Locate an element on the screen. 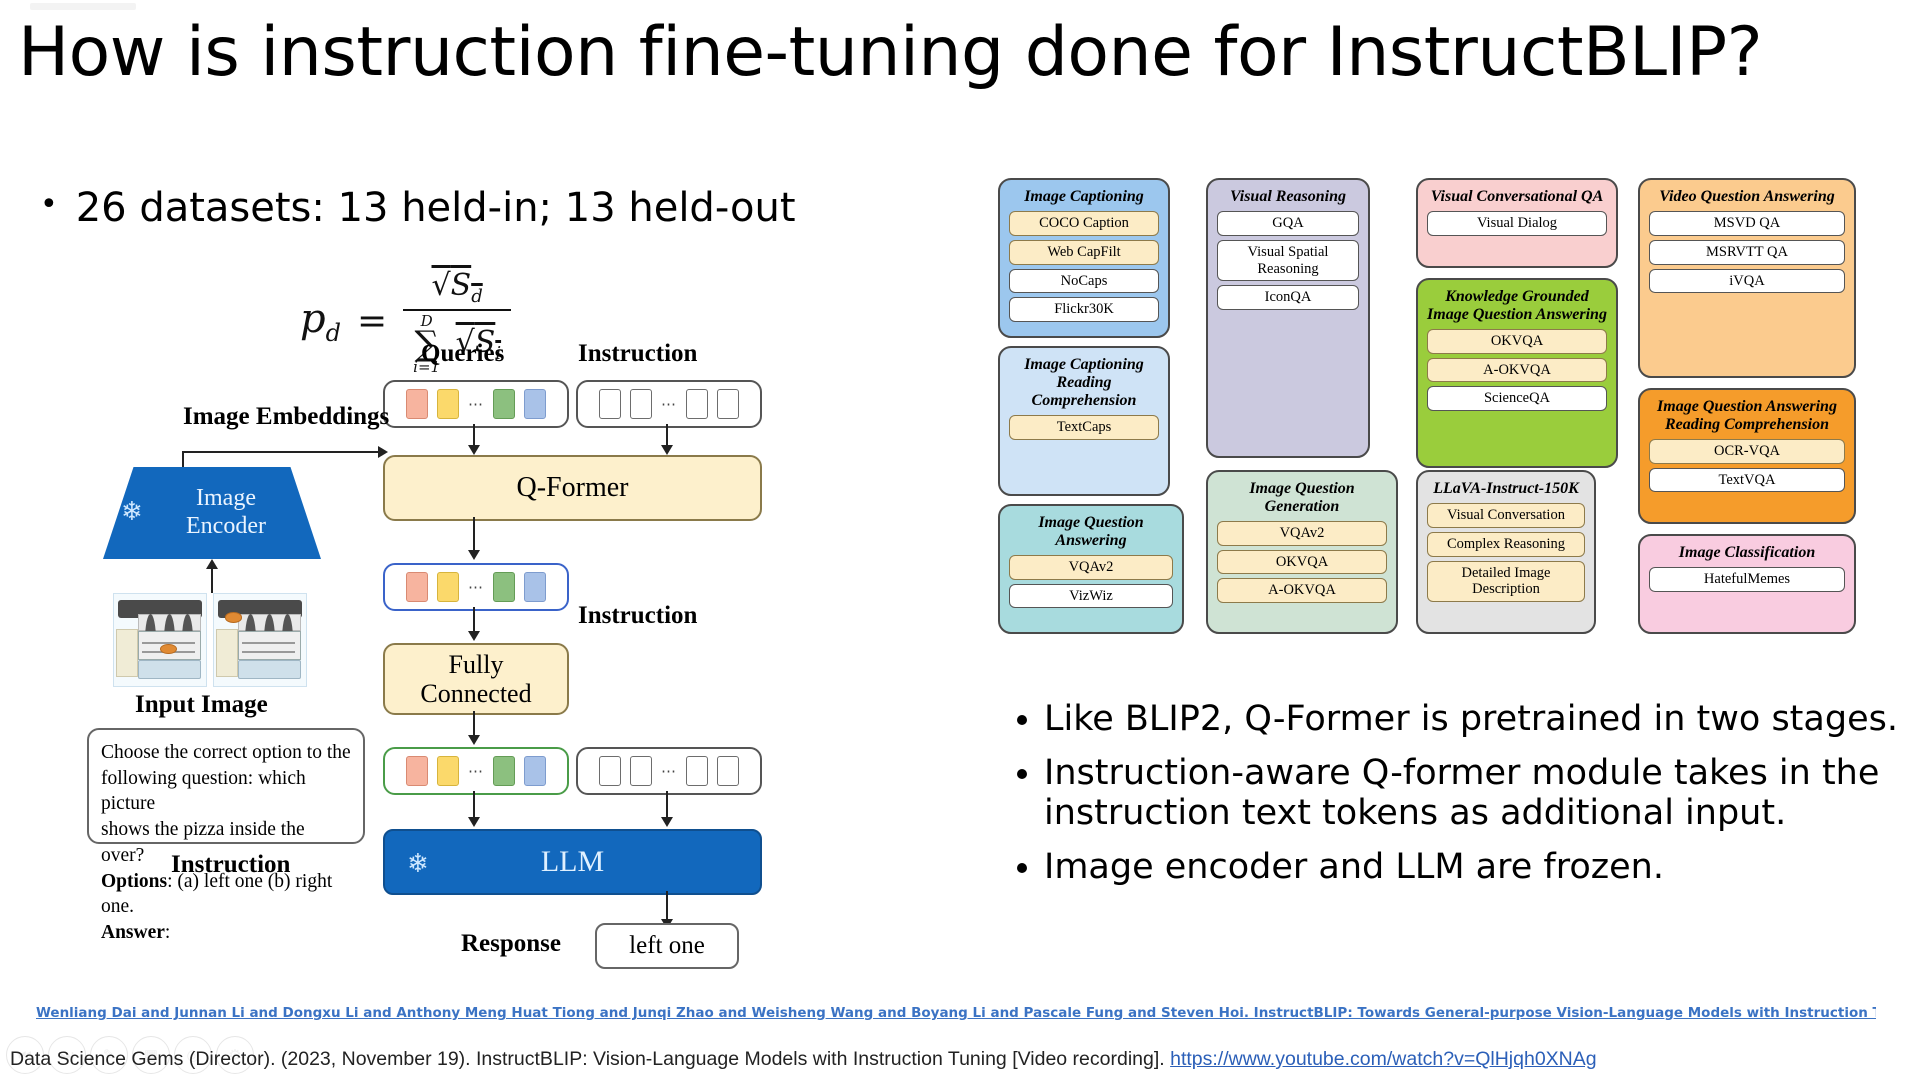 The height and width of the screenshot is (1080, 1920). arrow-llm-to-response is located at coordinates (667, 906).